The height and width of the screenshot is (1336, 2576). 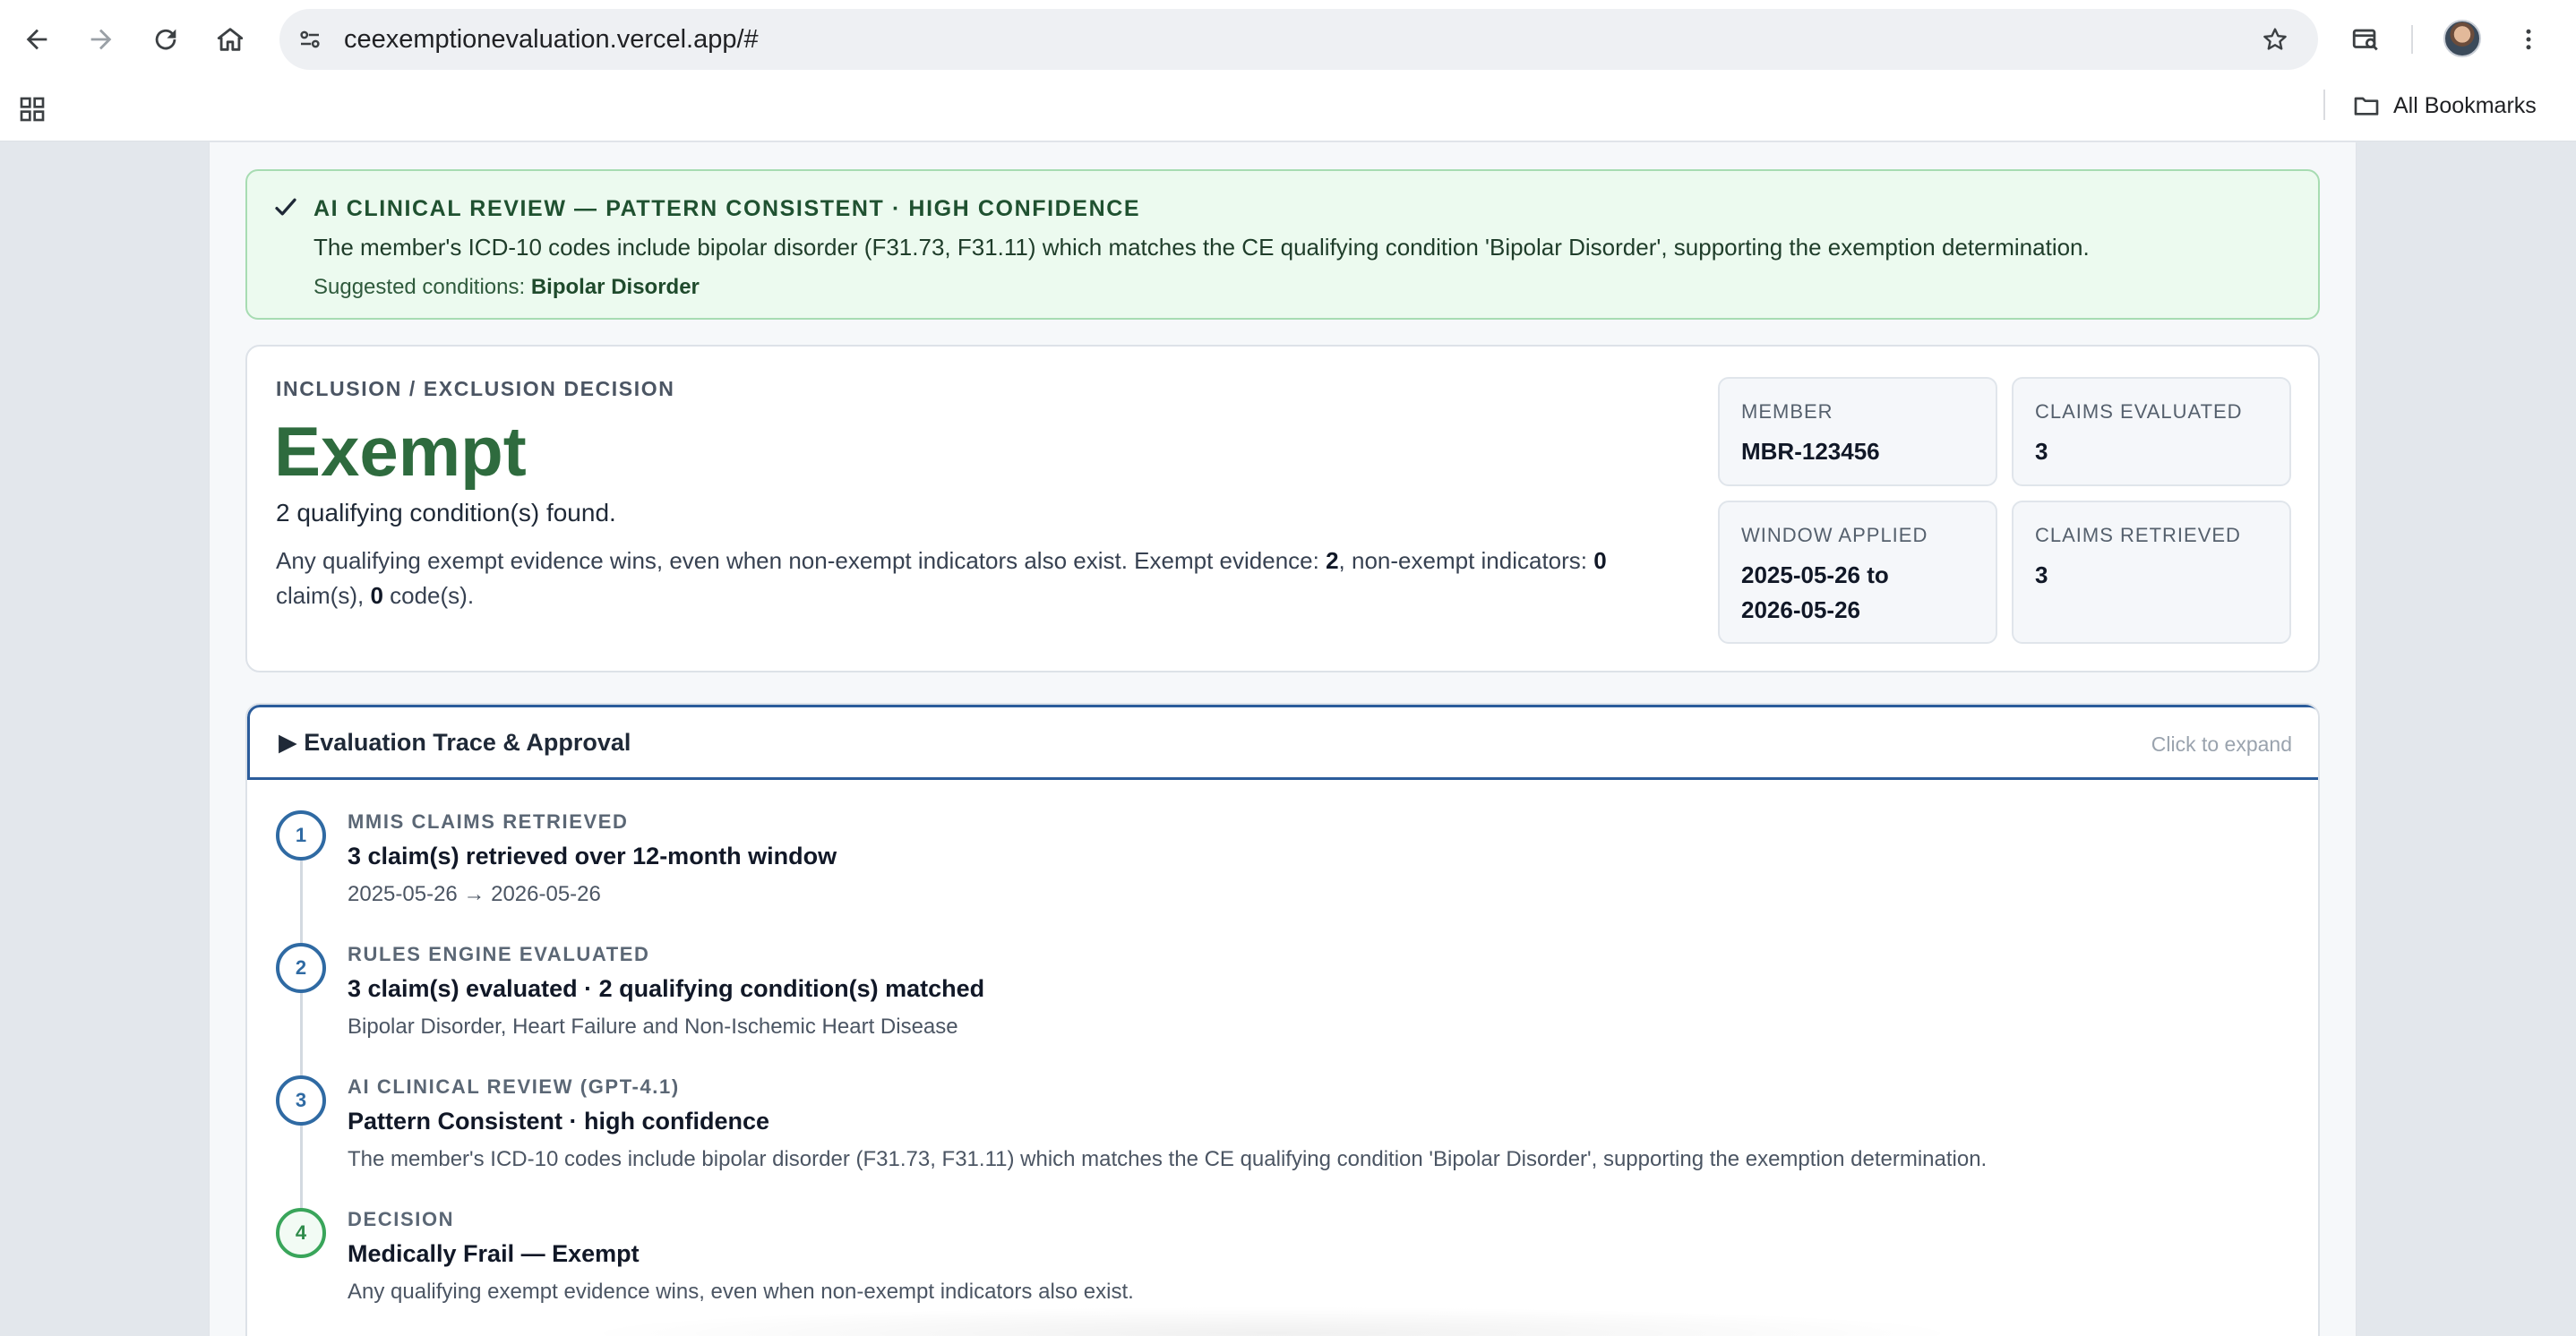 I want to click on stat-member: MEMBER MBR-123456, so click(x=1857, y=432).